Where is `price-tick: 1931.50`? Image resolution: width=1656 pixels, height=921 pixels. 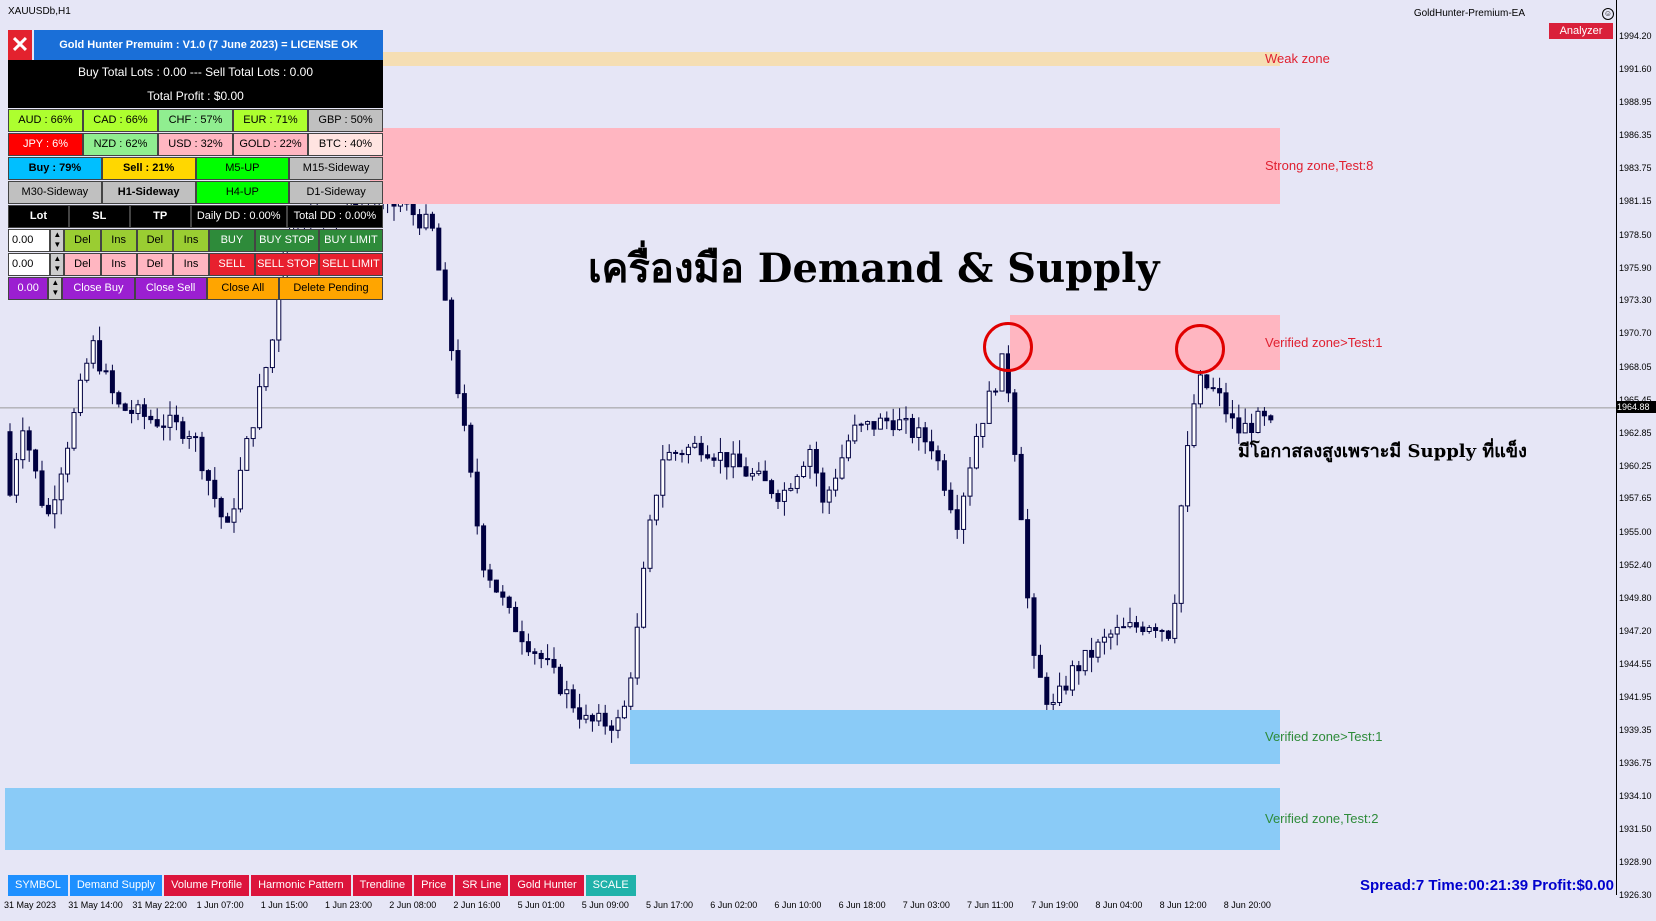 price-tick: 1931.50 is located at coordinates (1635, 829).